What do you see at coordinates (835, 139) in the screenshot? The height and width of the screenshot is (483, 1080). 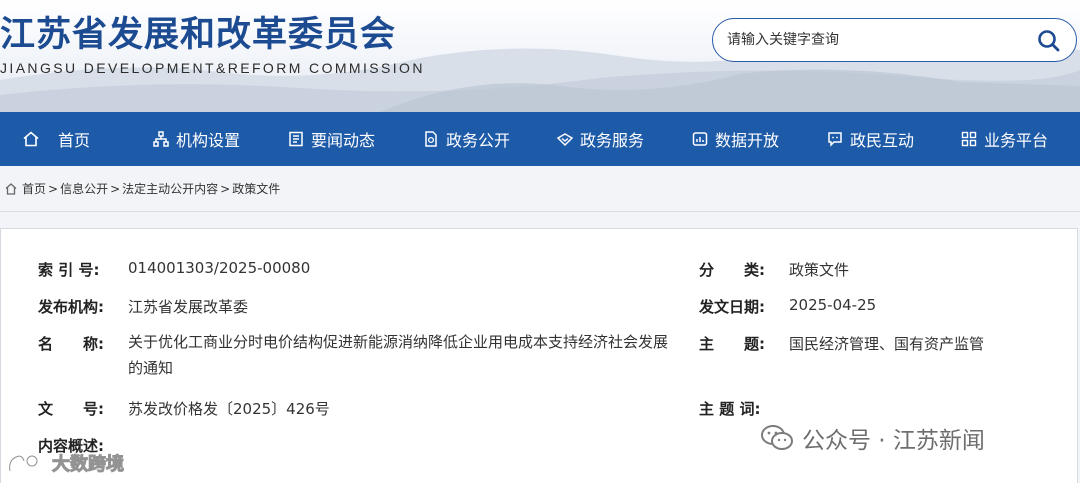 I see `chat-icon` at bounding box center [835, 139].